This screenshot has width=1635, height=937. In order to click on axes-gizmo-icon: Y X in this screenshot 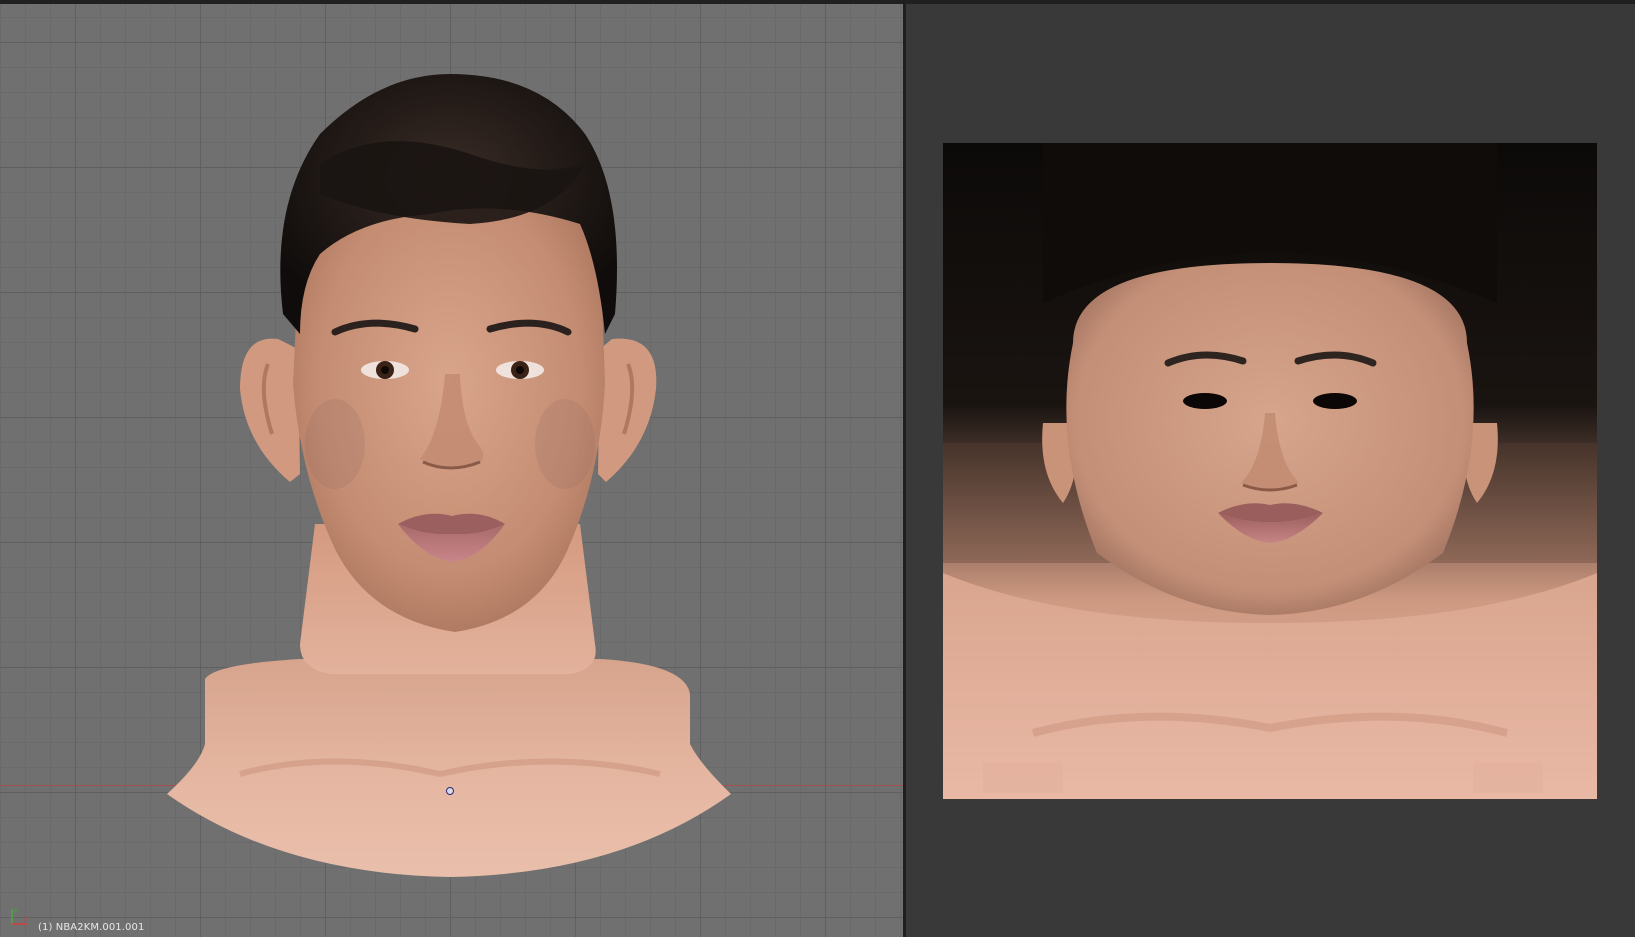, I will do `click(19, 916)`.